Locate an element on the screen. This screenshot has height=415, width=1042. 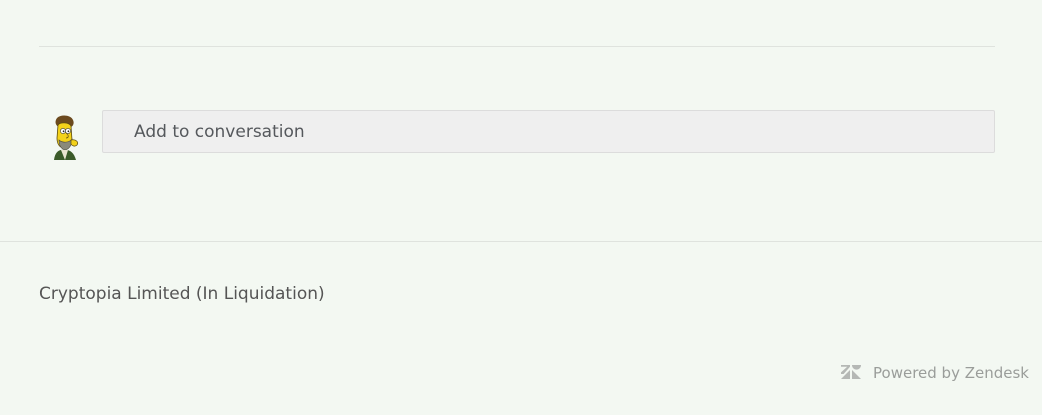
add-to-conversation-input: Add to conversation is located at coordinates (548, 131).